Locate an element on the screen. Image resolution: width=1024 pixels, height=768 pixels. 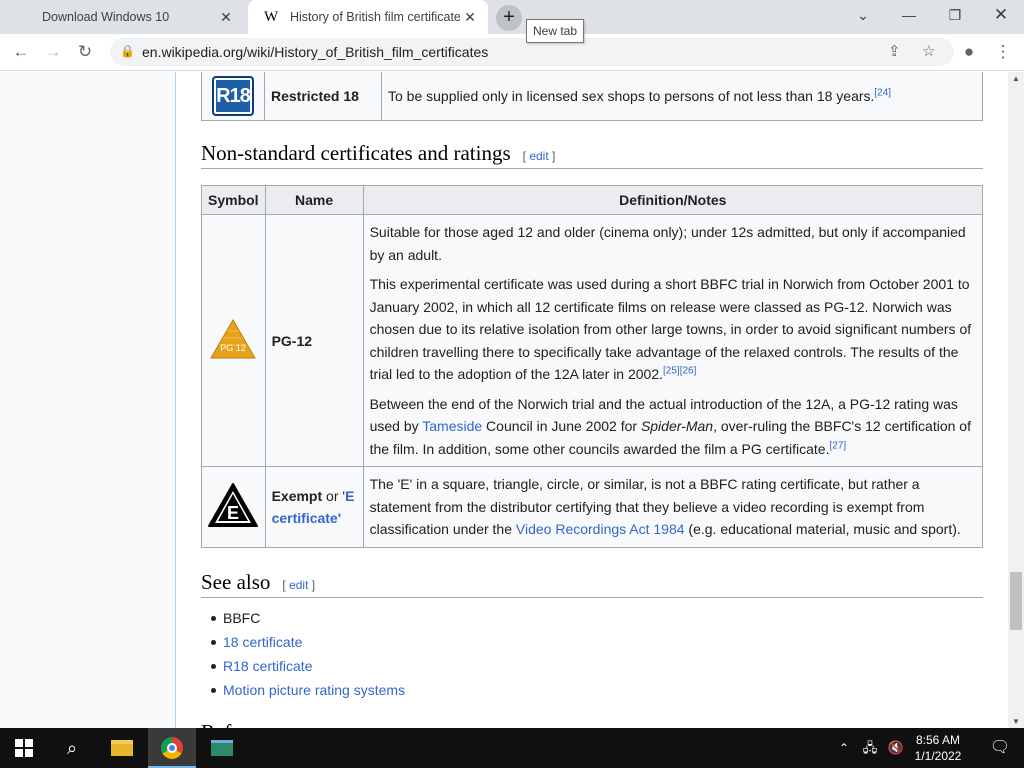
scrollbar-thumb is located at coordinates (1016, 601).